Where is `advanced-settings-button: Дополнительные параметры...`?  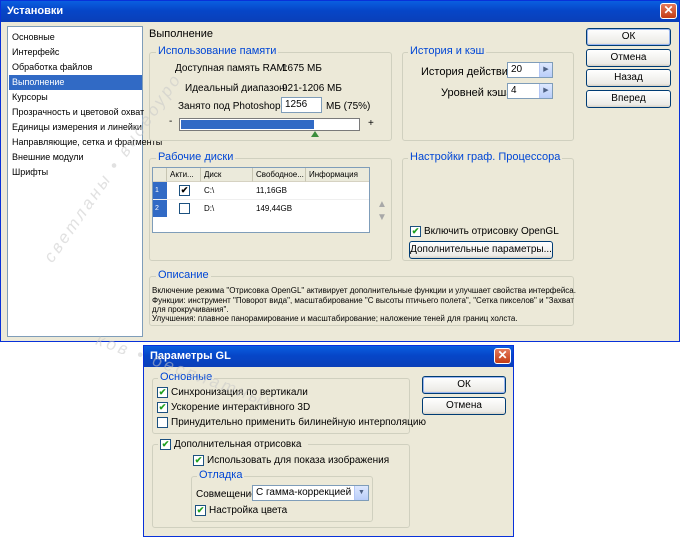
advanced-settings-button: Дополнительные параметры... is located at coordinates (481, 250).